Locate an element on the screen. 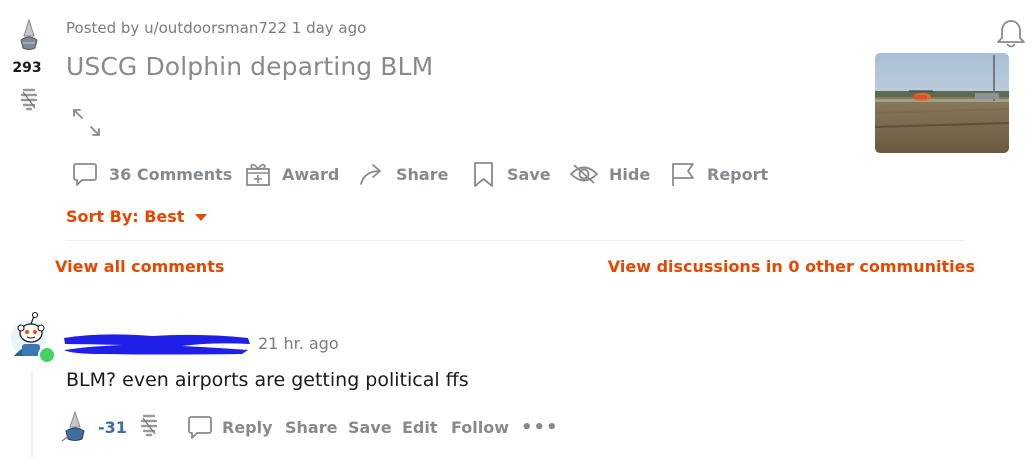 This screenshot has height=458, width=1035. award-button: Award is located at coordinates (291, 174).